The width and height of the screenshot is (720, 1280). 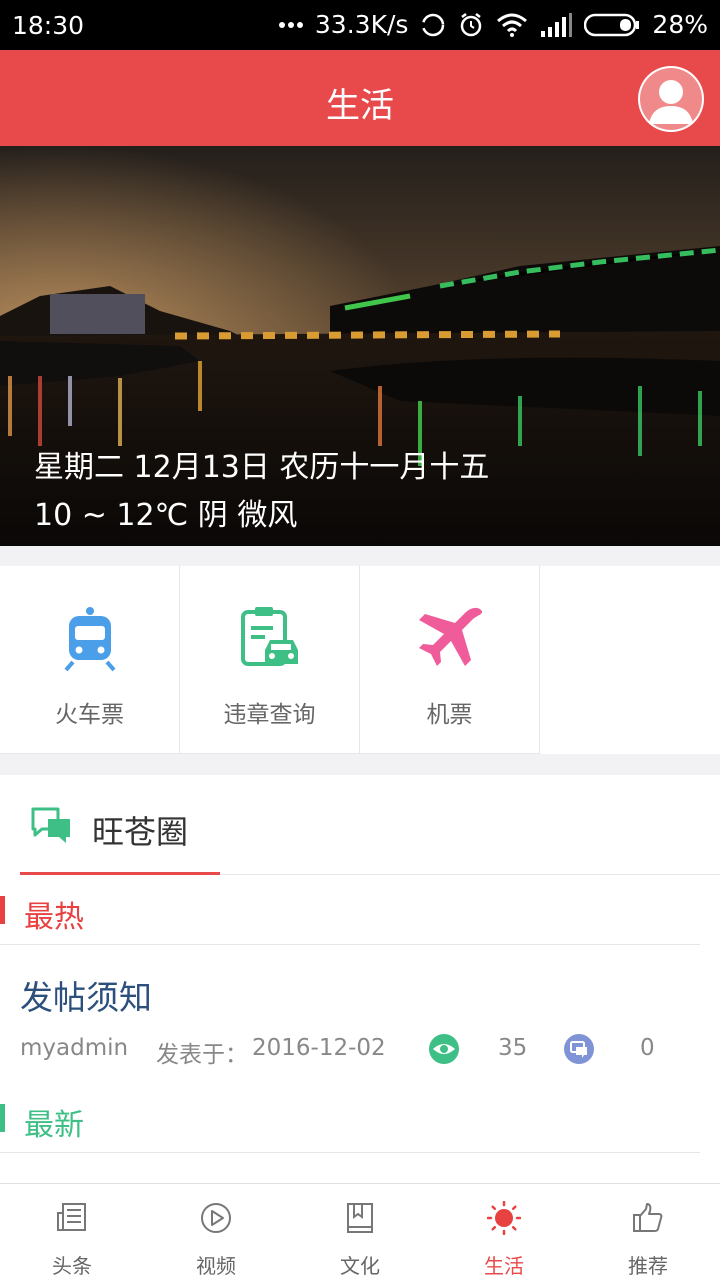 What do you see at coordinates (74, 1048) in the screenshot?
I see `post-author: myadmin` at bounding box center [74, 1048].